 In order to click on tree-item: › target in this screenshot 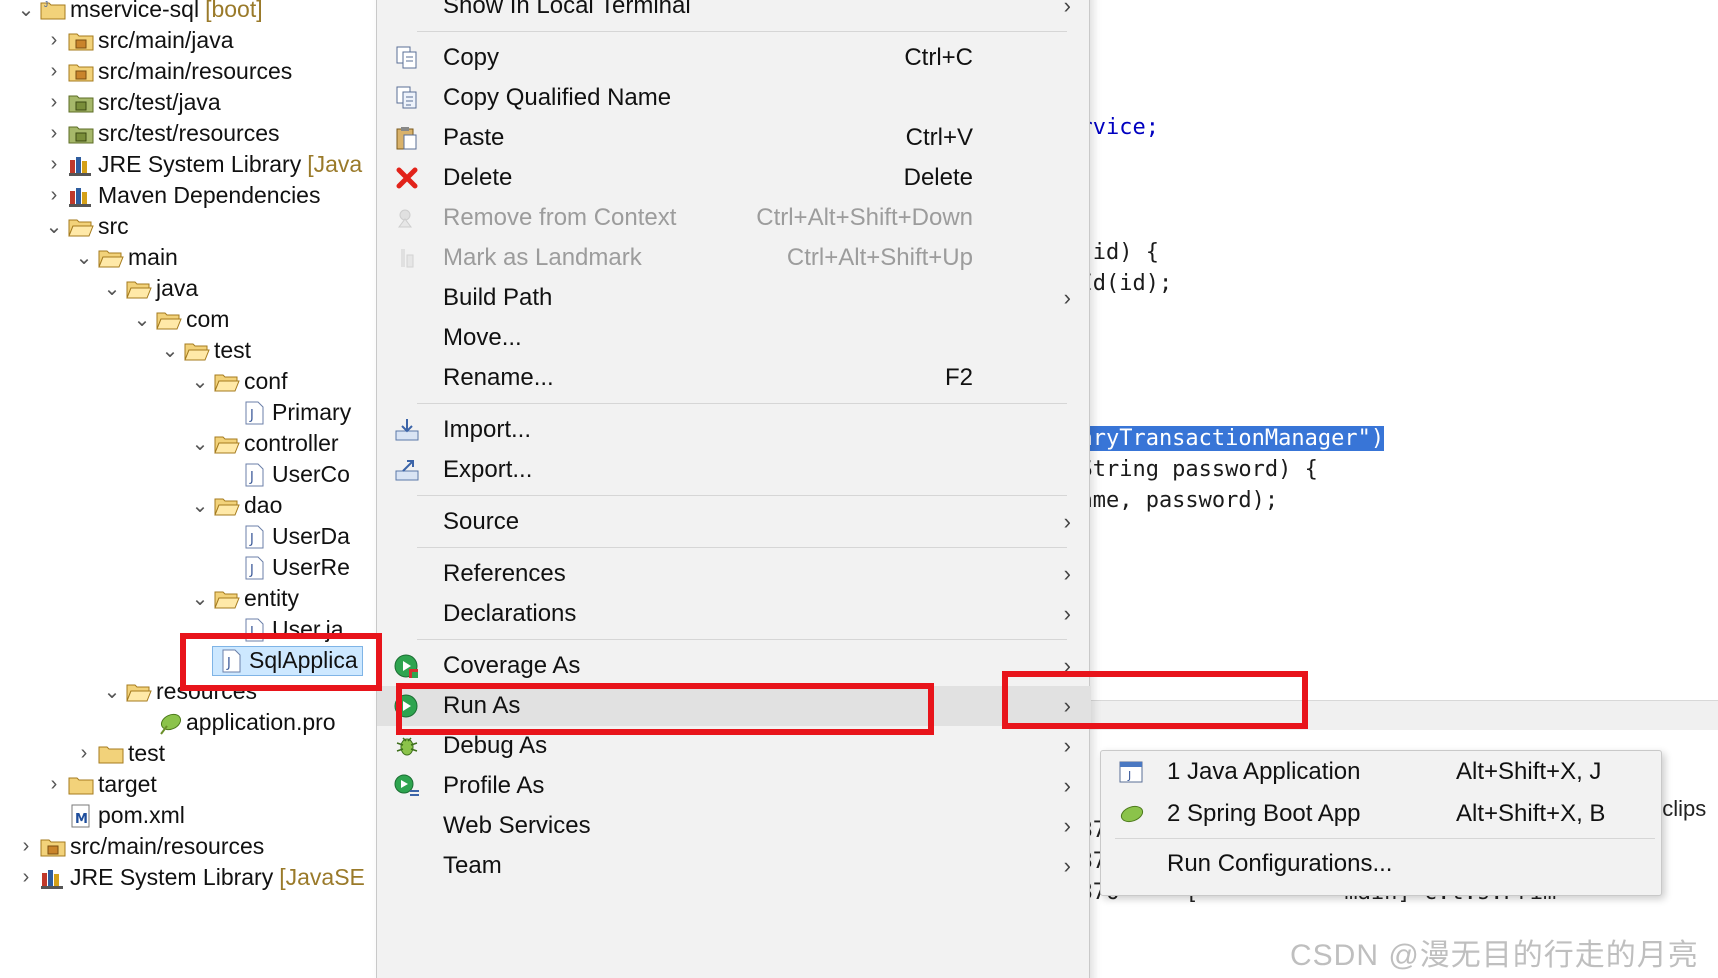, I will do `click(99, 784)`.